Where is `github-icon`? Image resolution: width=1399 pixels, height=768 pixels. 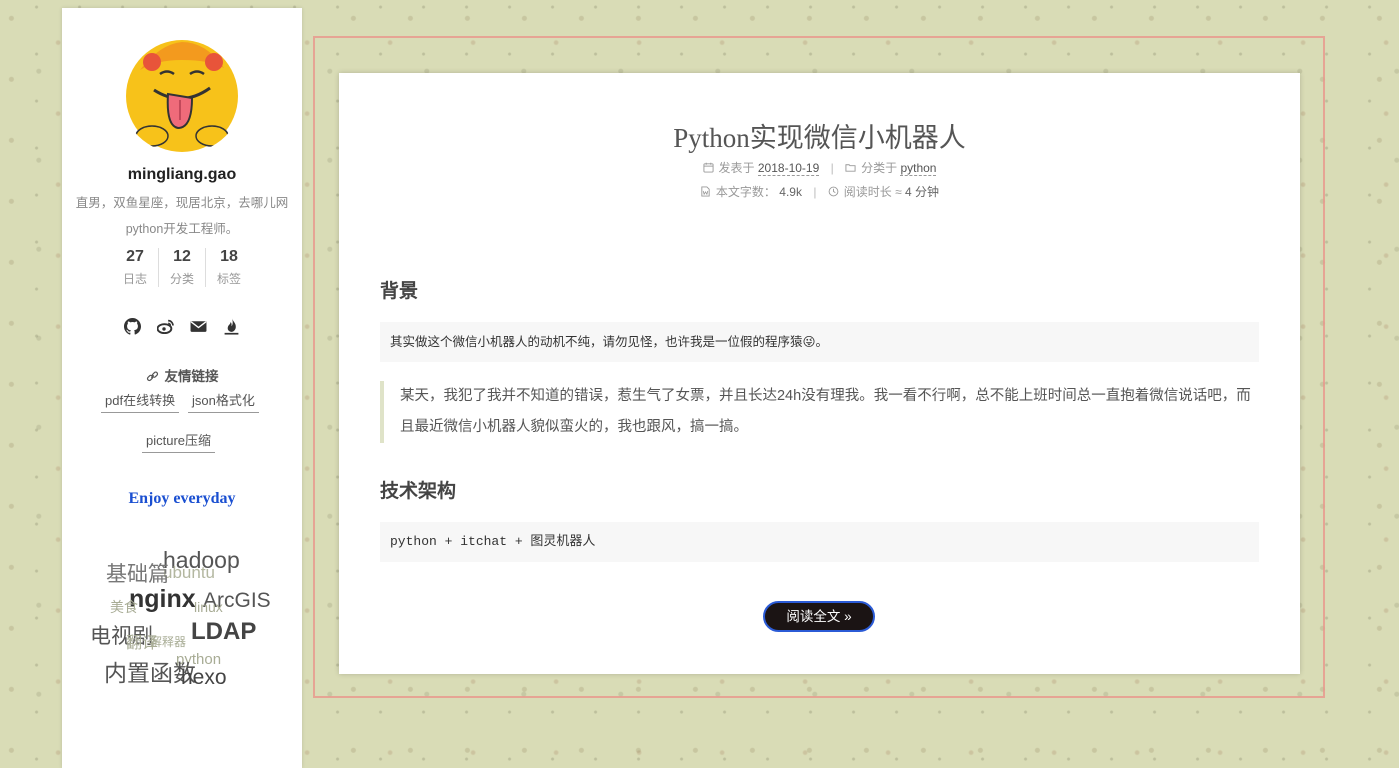 github-icon is located at coordinates (132, 326).